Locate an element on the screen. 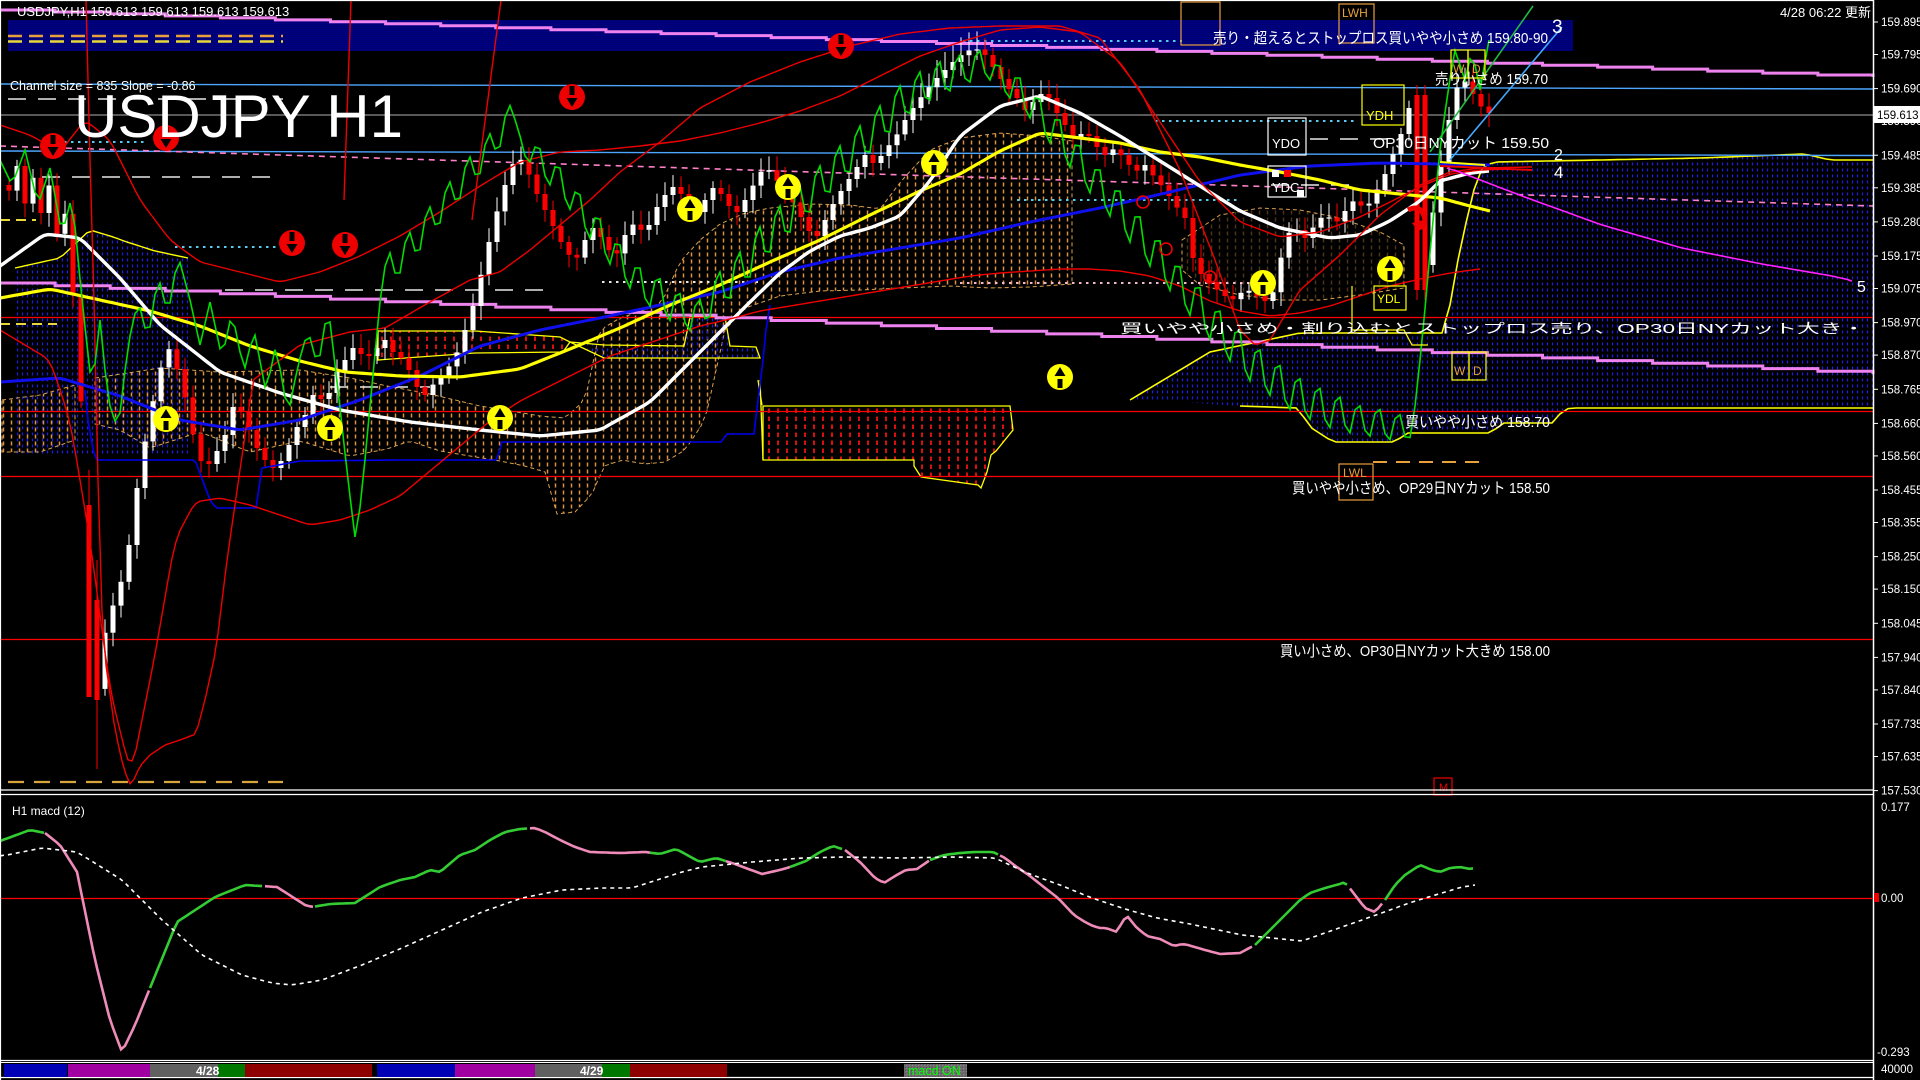  svg-text: 157.940 is located at coordinates (1900, 658).